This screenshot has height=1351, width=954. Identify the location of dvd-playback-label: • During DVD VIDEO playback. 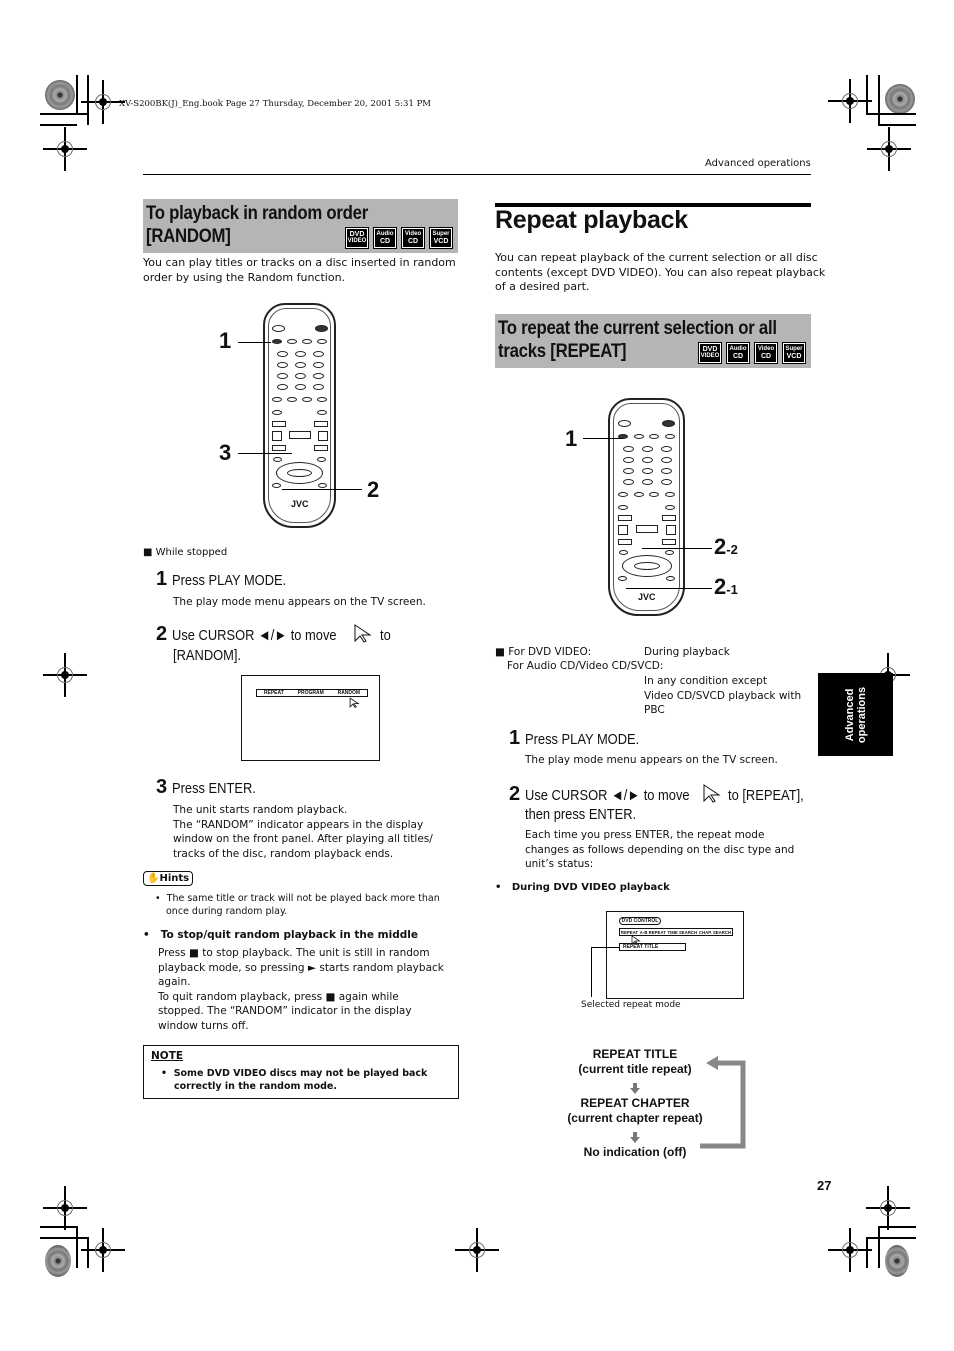
(582, 887).